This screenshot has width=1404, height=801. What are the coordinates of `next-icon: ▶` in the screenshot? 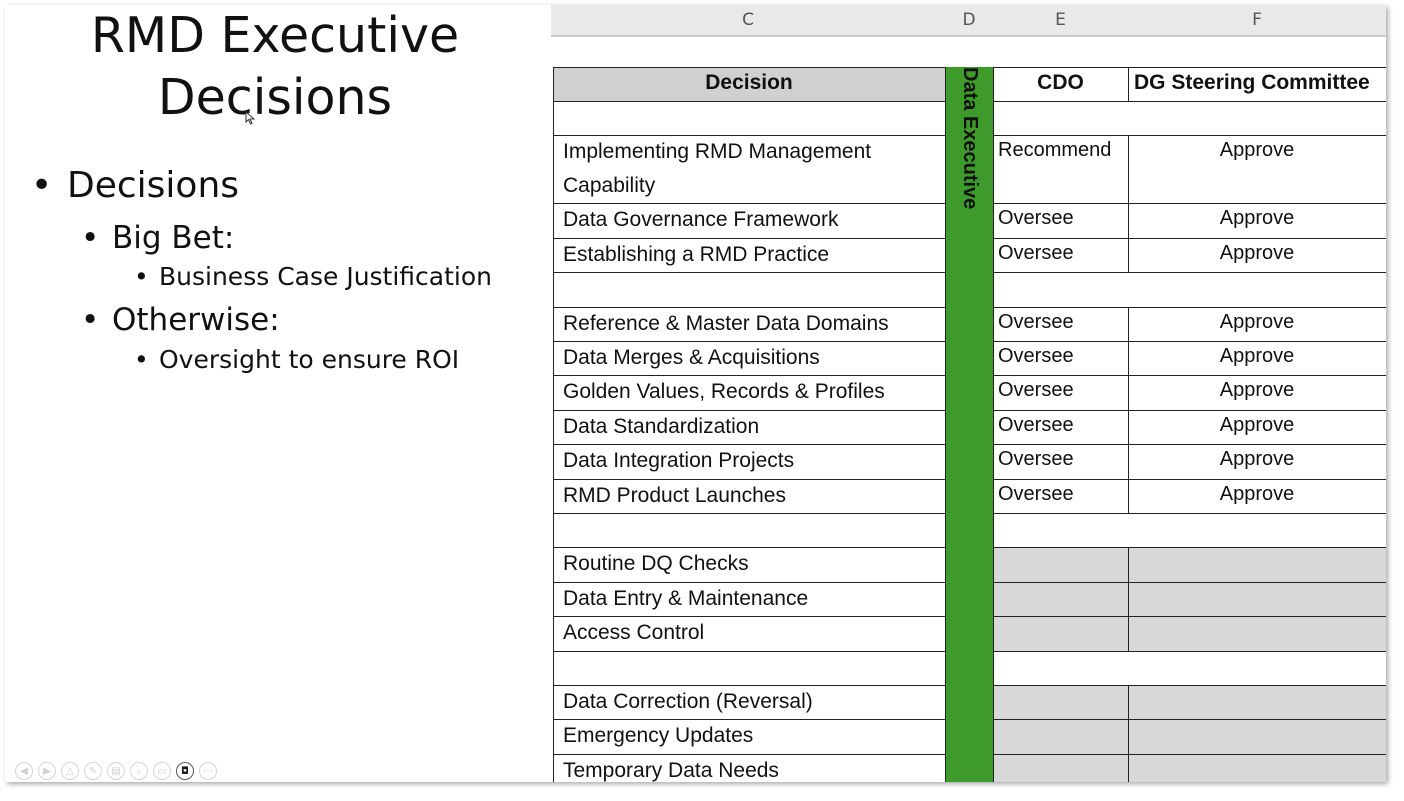 It's located at (47, 771).